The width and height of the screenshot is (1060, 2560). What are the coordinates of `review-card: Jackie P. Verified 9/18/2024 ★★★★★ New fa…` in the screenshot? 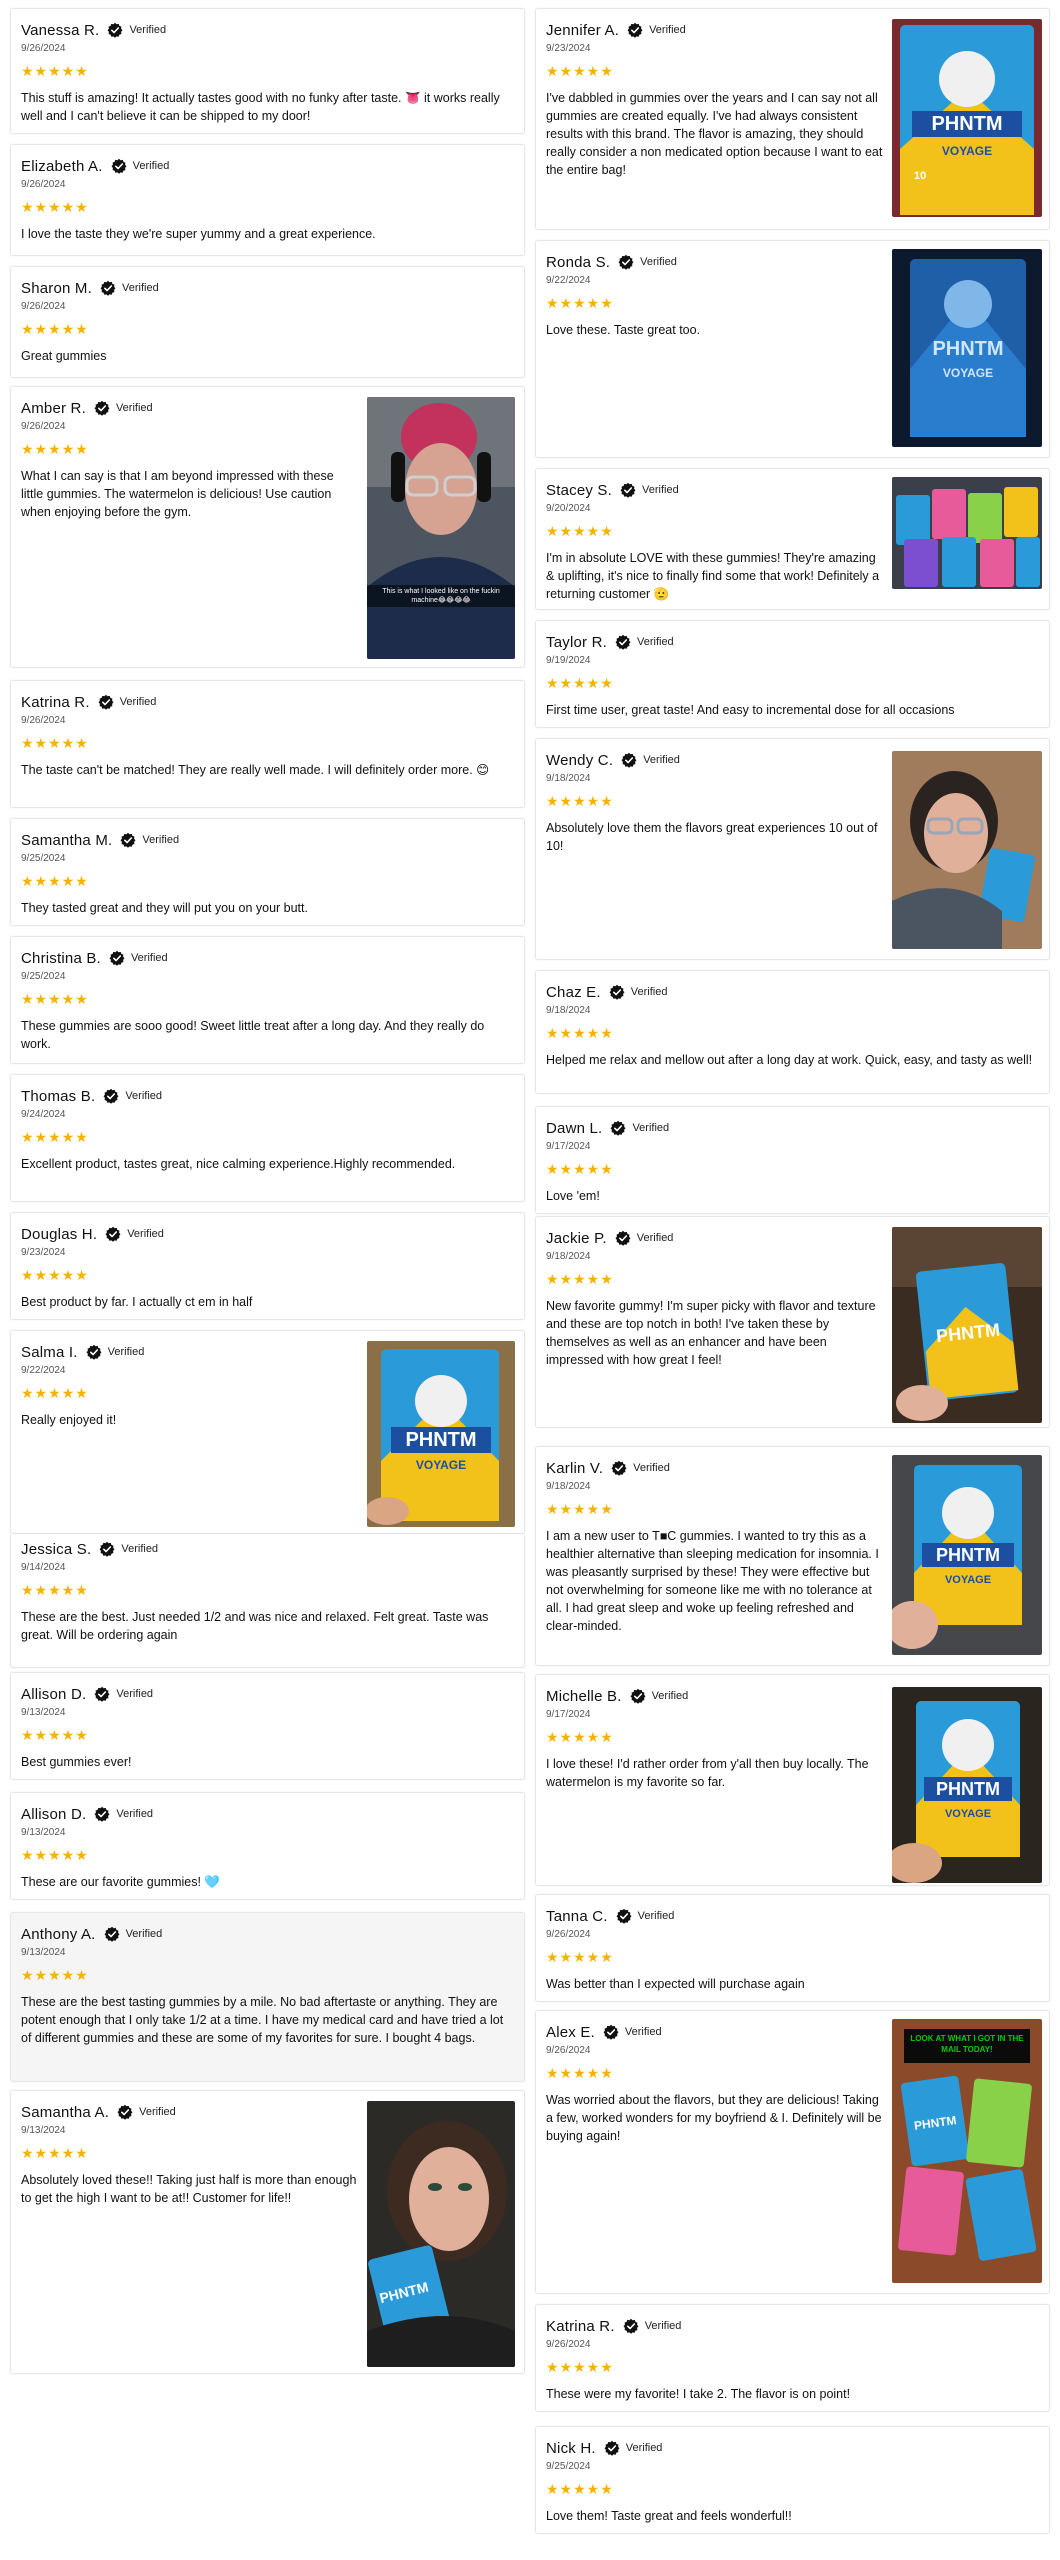 It's located at (792, 1322).